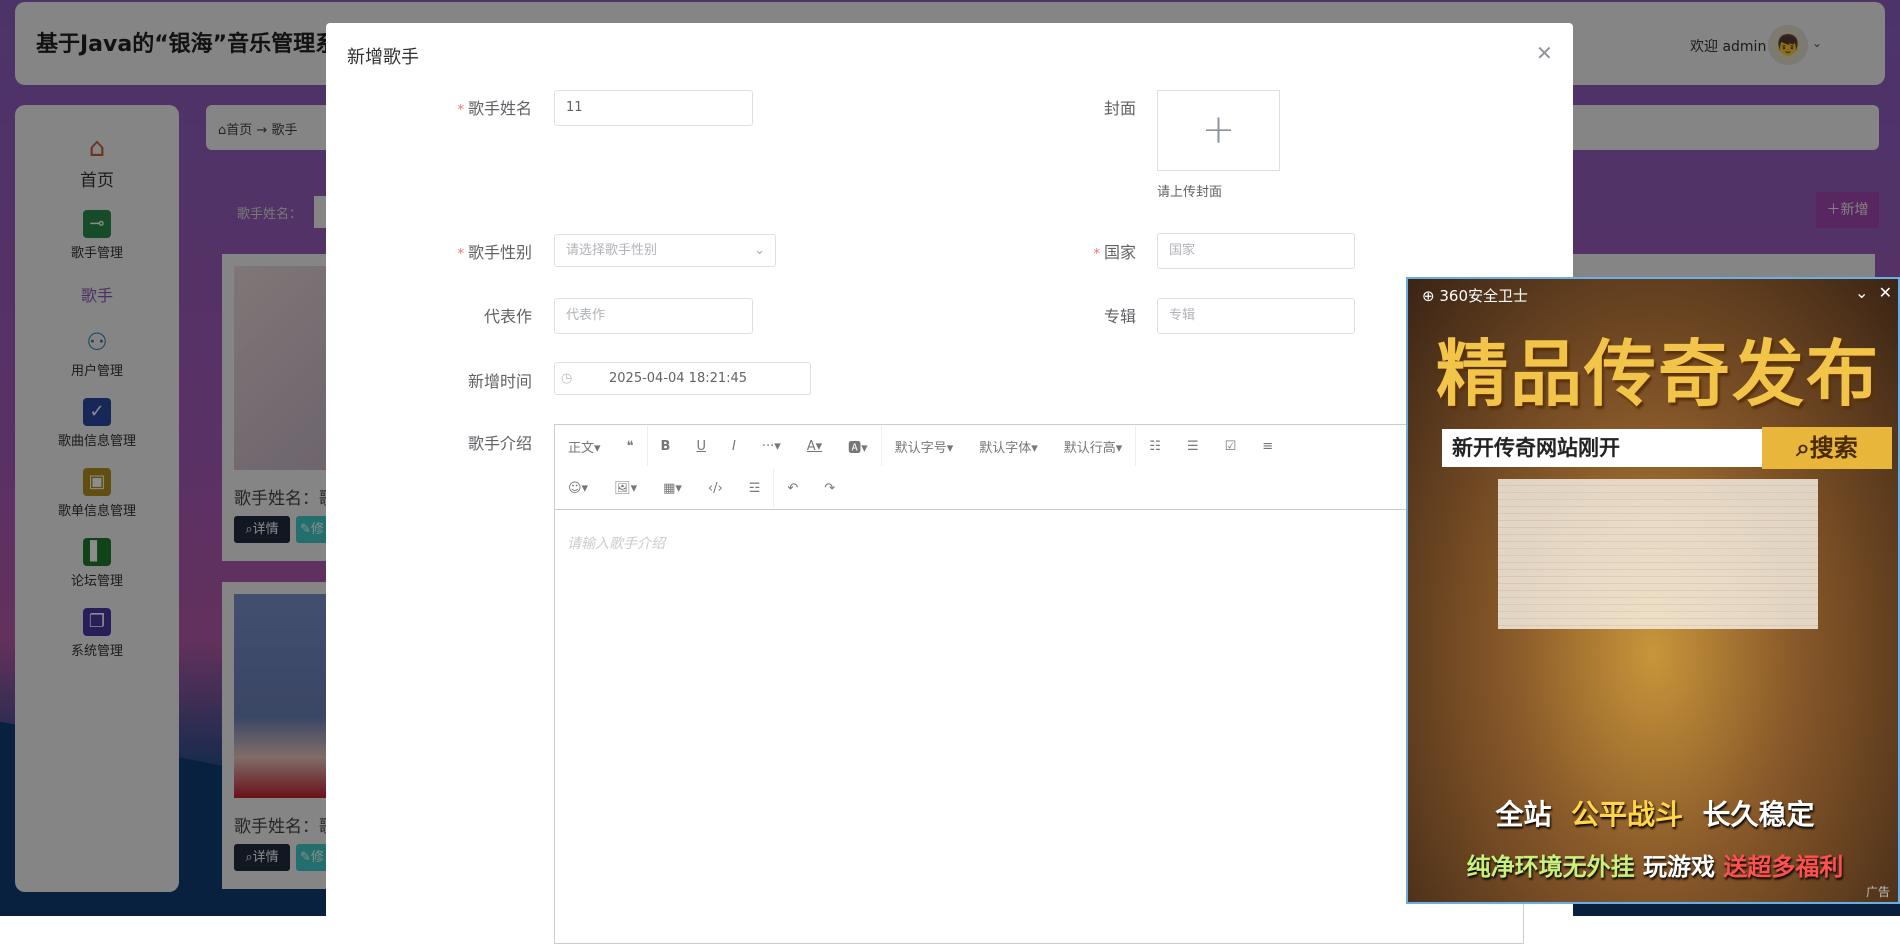  Describe the element at coordinates (1093, 446) in the screenshot. I see `line-height-dropdown: 默认行高▾` at that location.